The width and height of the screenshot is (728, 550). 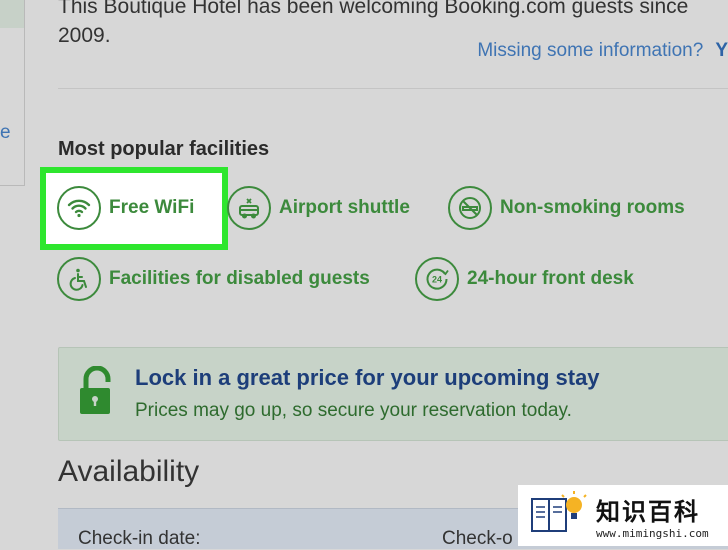 I want to click on facility-disabled-guests: Facilities for disabled guests, so click(x=213, y=279).